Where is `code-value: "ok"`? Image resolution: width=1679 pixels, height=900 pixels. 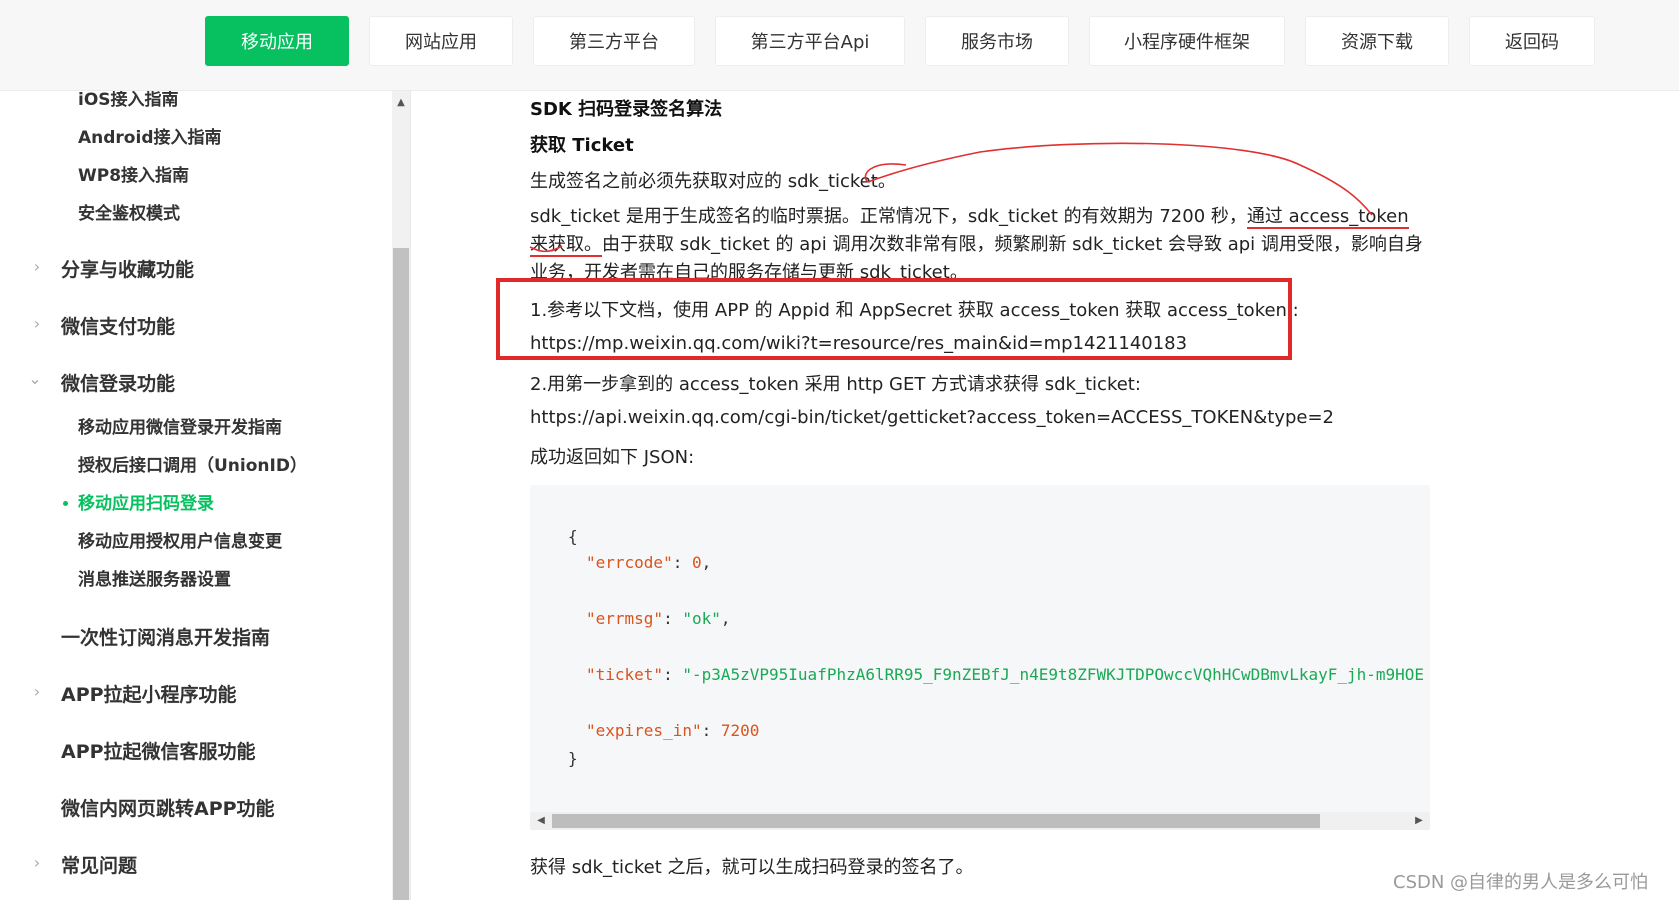 code-value: "ok" is located at coordinates (701, 618).